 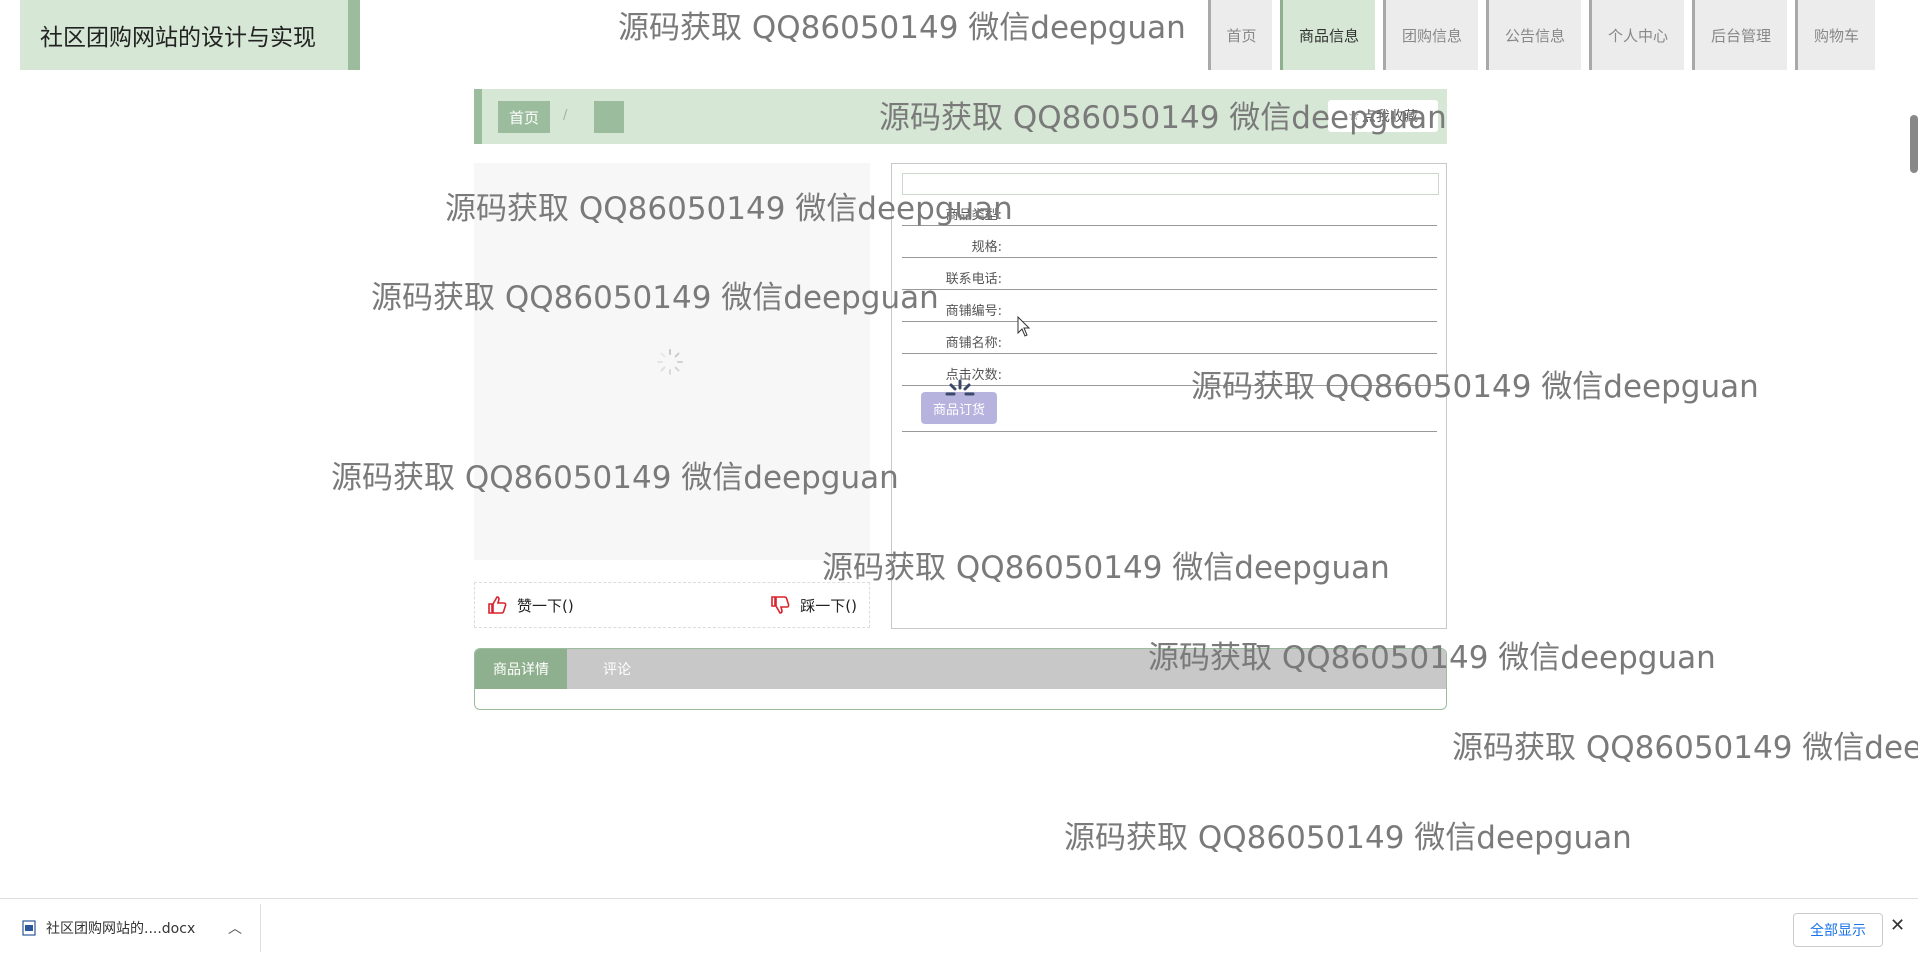 I want to click on detail-tabs: 商品详情 评论, so click(x=960, y=679).